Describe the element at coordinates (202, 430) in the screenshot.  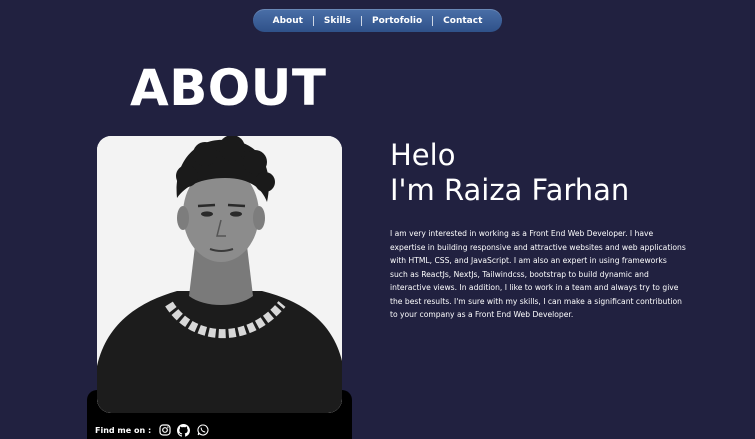
I see `whatsapp-icon` at that location.